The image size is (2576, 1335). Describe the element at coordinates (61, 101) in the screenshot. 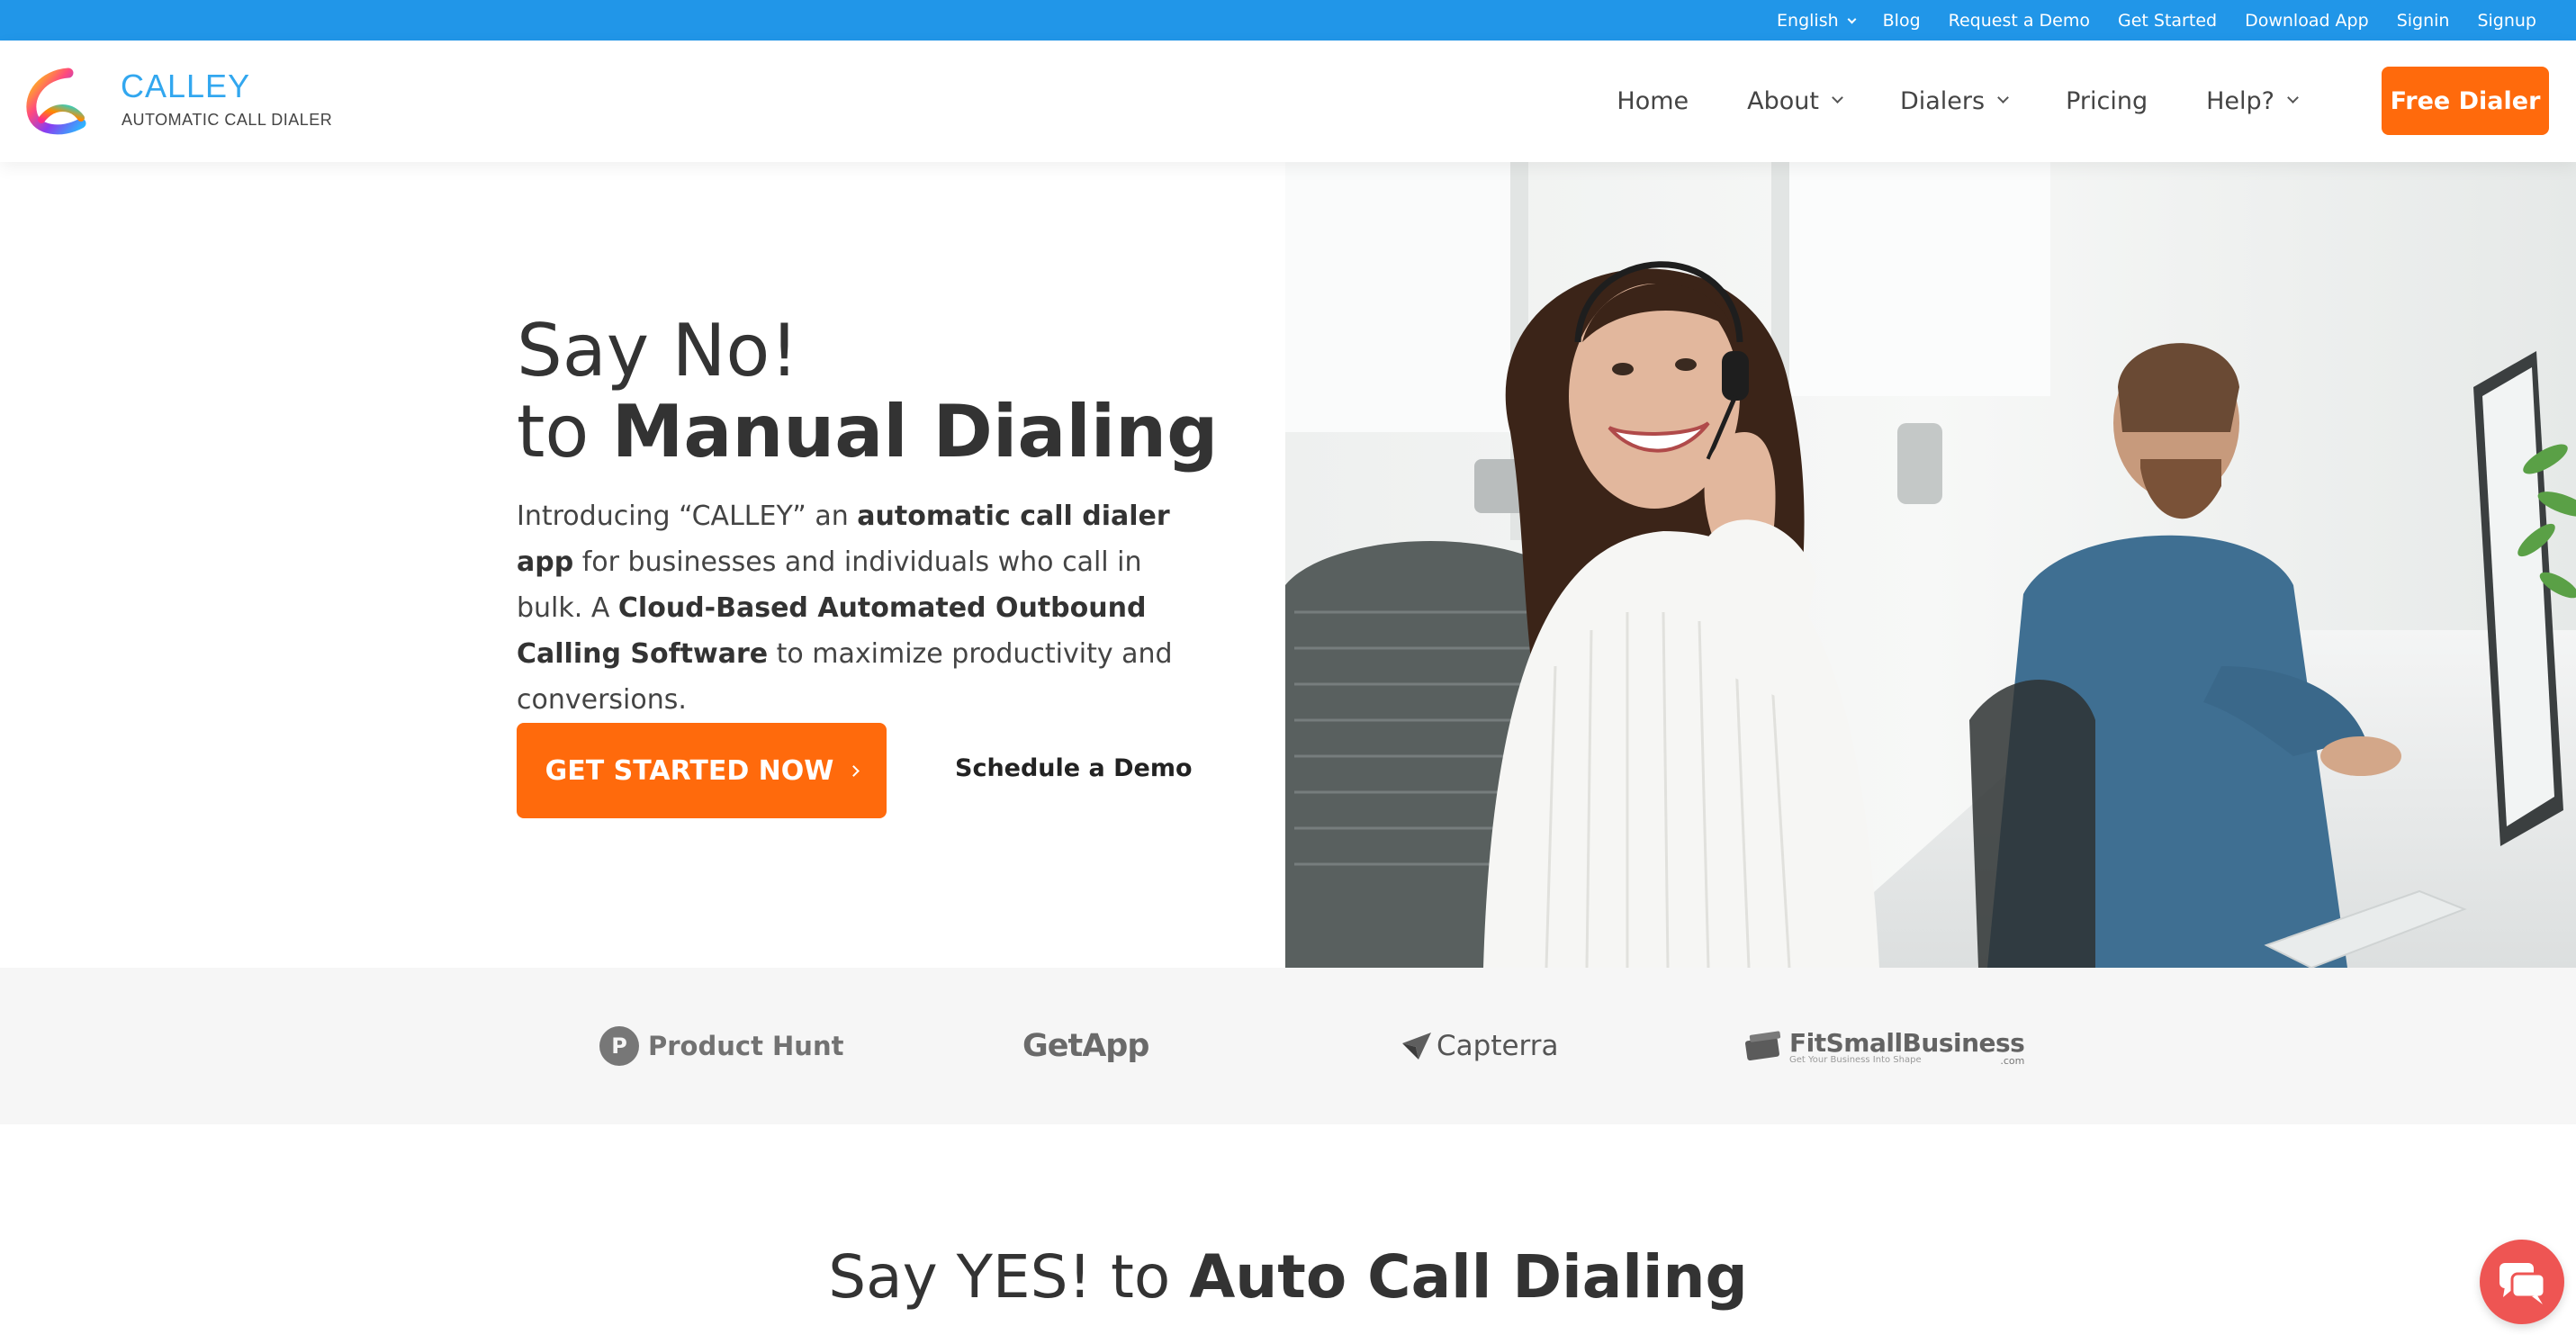

I see `calley-logo` at that location.